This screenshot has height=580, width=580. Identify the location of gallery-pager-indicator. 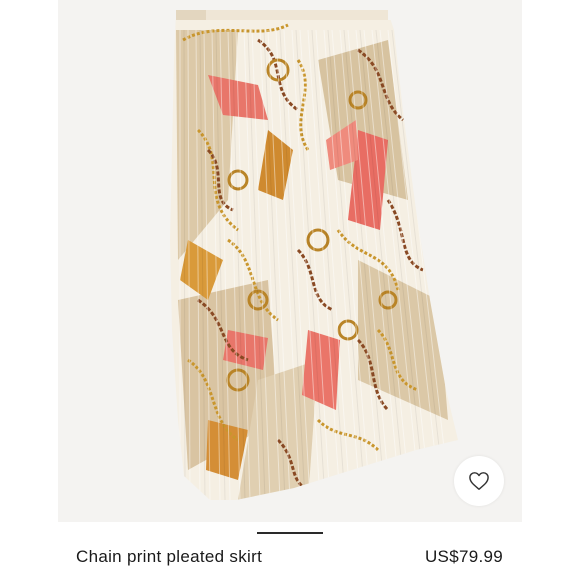
(290, 533).